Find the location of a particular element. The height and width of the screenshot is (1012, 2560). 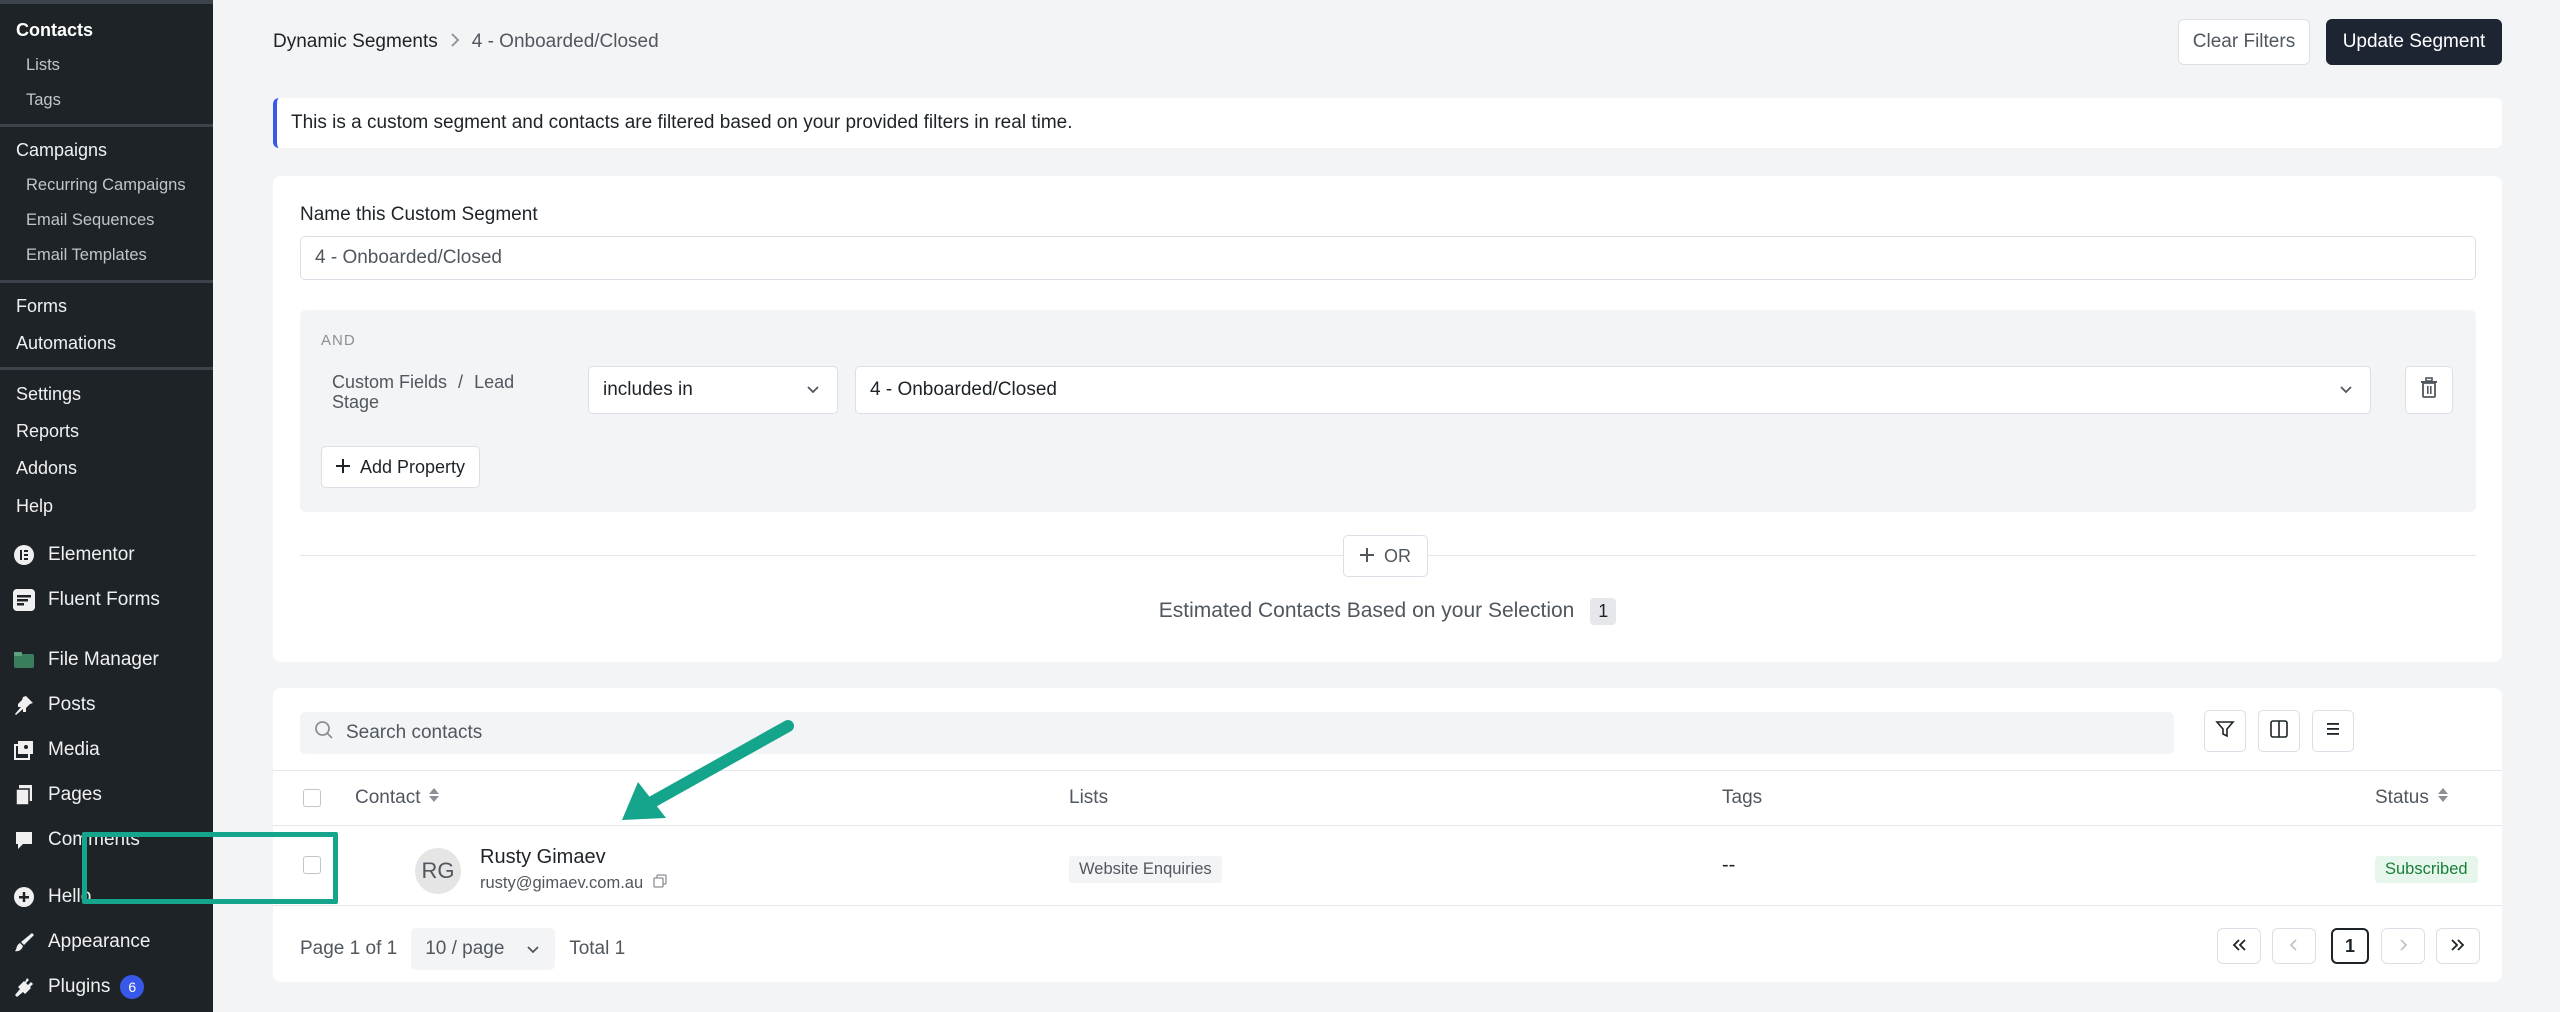

sidebar-item-help: Help is located at coordinates (34, 506).